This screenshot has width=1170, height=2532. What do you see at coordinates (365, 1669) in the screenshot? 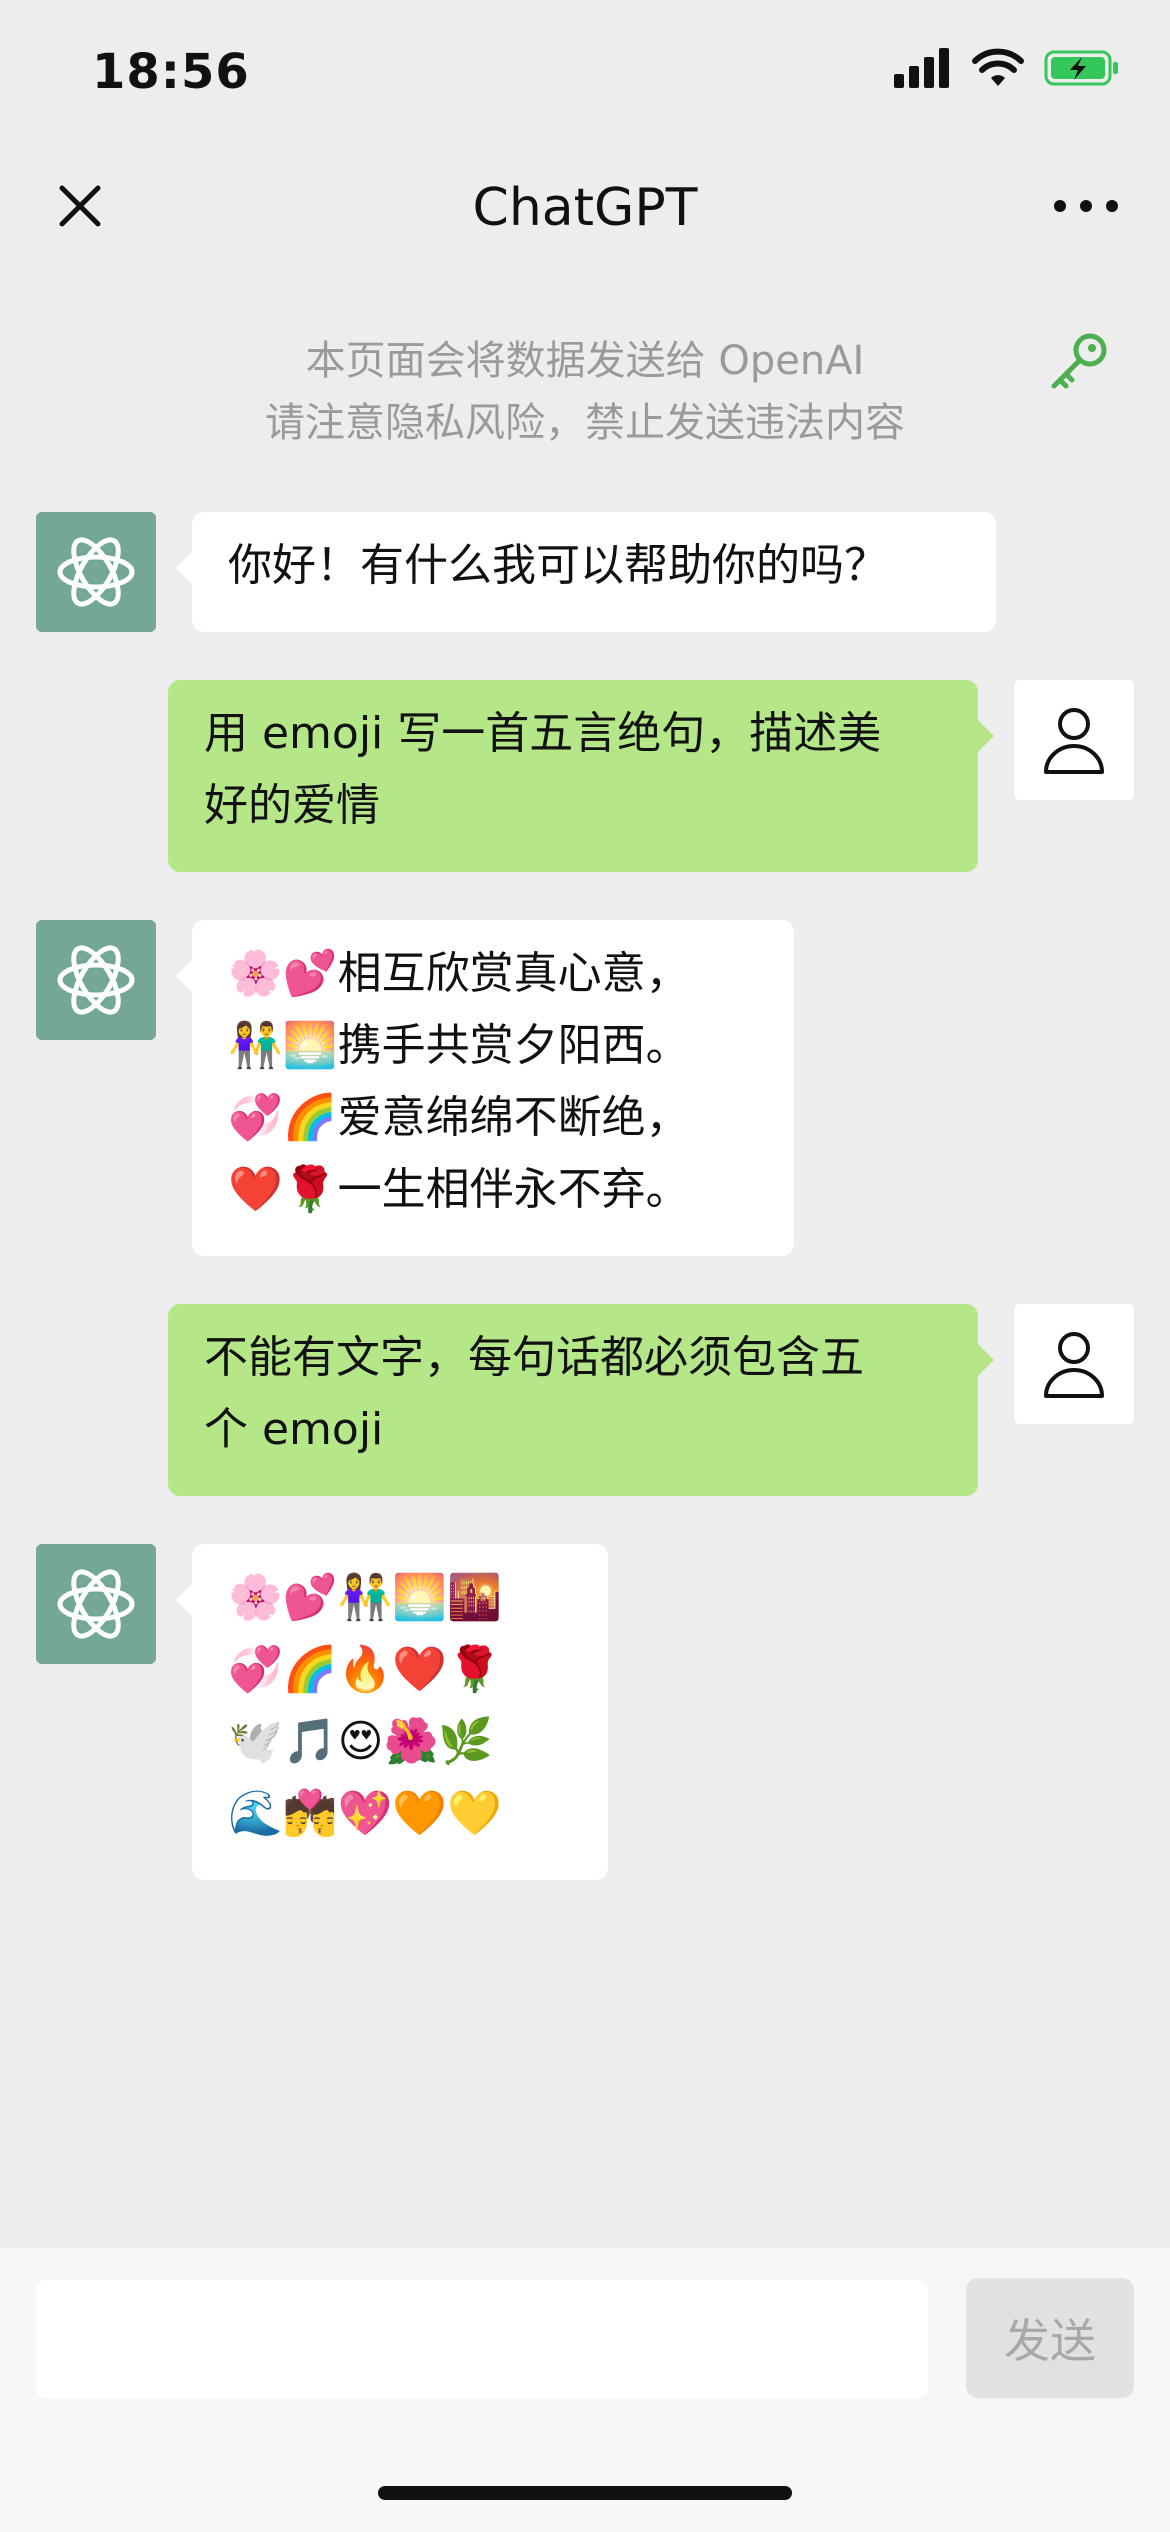
I see `message-text: 💞🌈🔥❤️🌹` at bounding box center [365, 1669].